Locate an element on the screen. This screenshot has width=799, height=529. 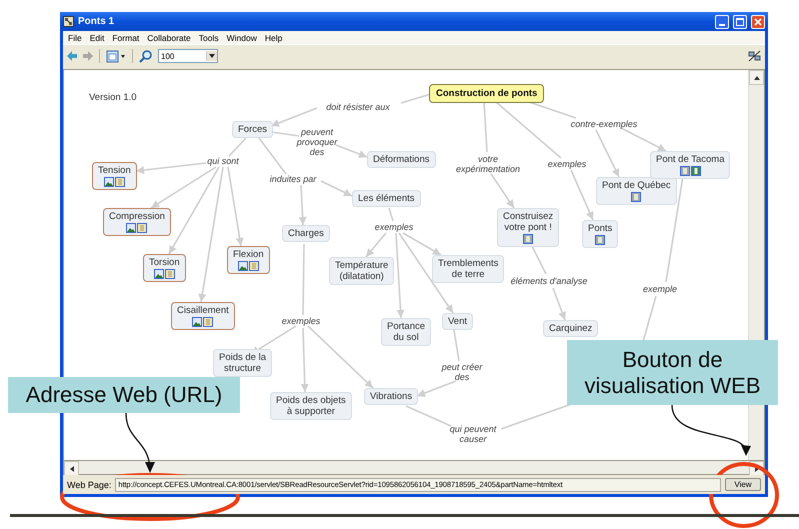
menu-item: Help is located at coordinates (275, 37).